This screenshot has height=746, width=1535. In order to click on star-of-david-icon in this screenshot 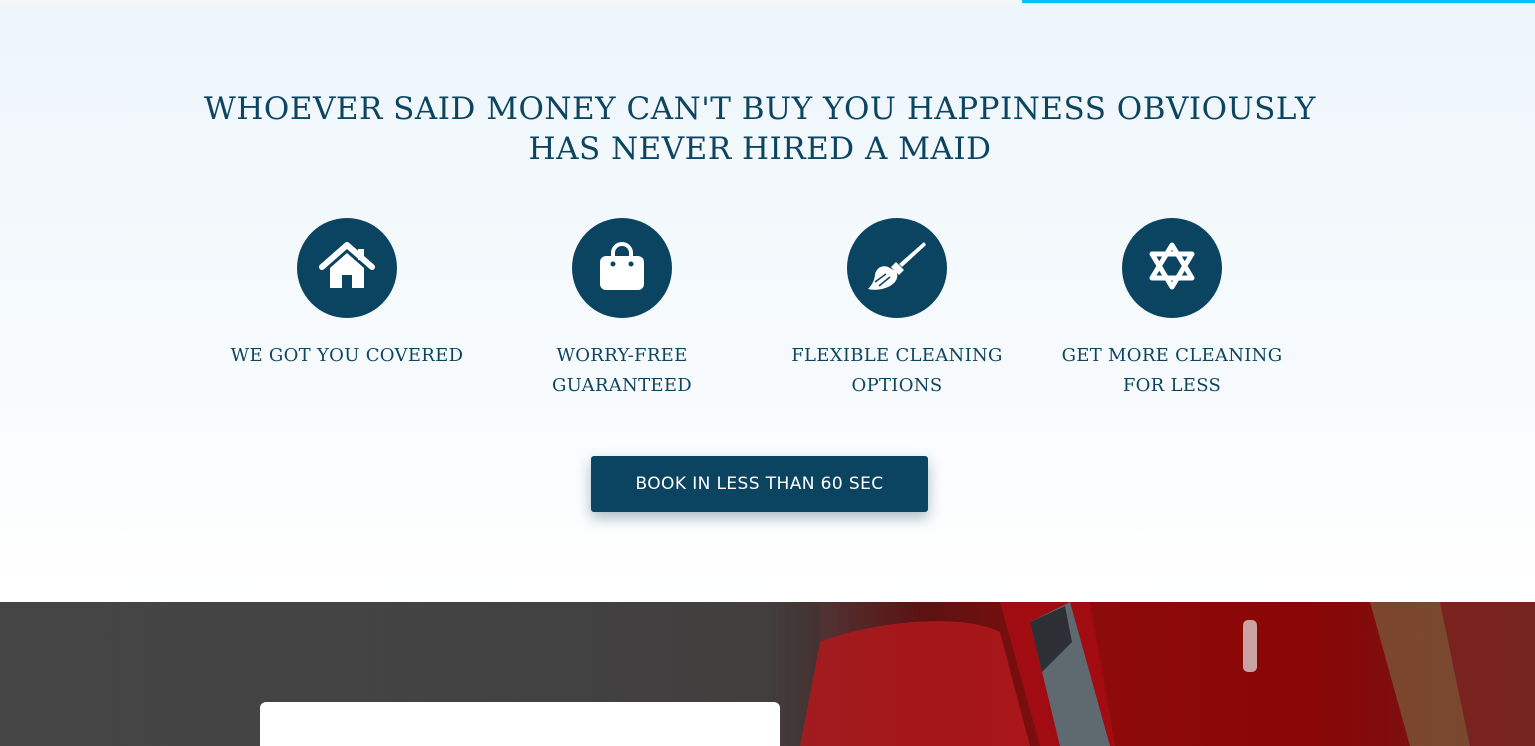, I will do `click(1172, 268)`.